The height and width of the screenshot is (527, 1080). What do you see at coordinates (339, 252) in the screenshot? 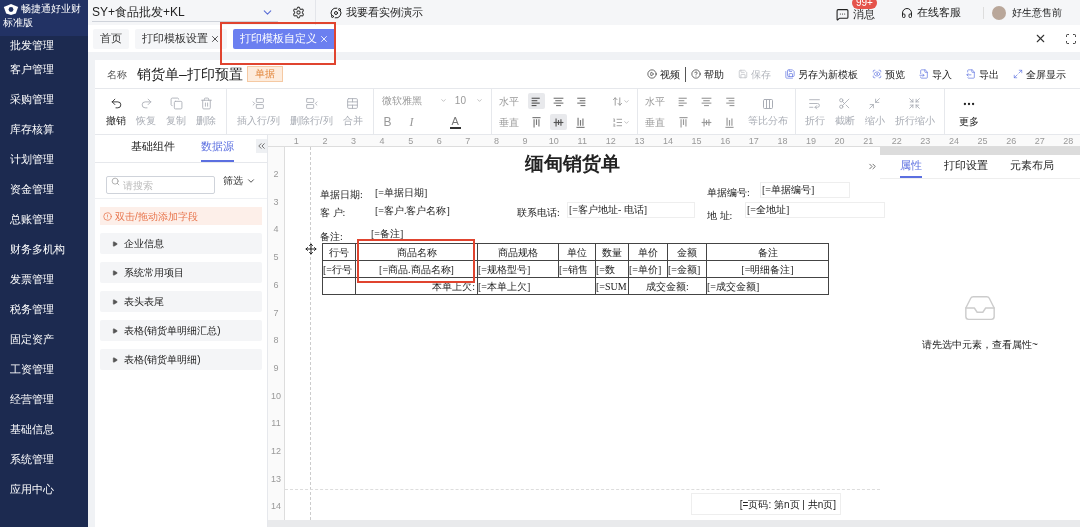
I see `column-header: 行号` at bounding box center [339, 252].